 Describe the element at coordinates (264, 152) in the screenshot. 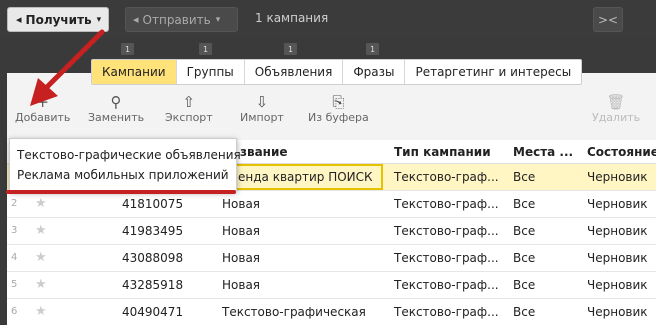

I see `header-name: звание` at that location.